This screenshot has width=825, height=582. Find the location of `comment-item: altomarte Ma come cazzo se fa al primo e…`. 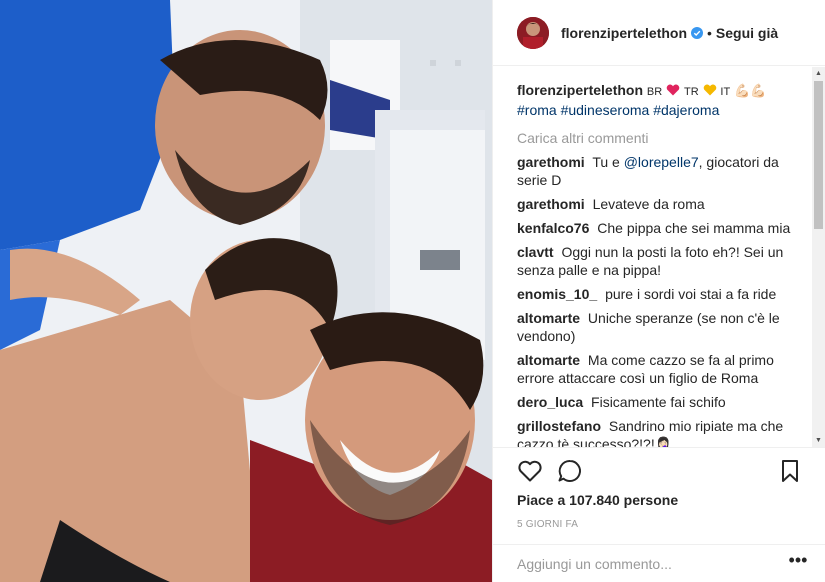

comment-item: altomarte Ma come cazzo se fa al primo e… is located at coordinates (665, 369).